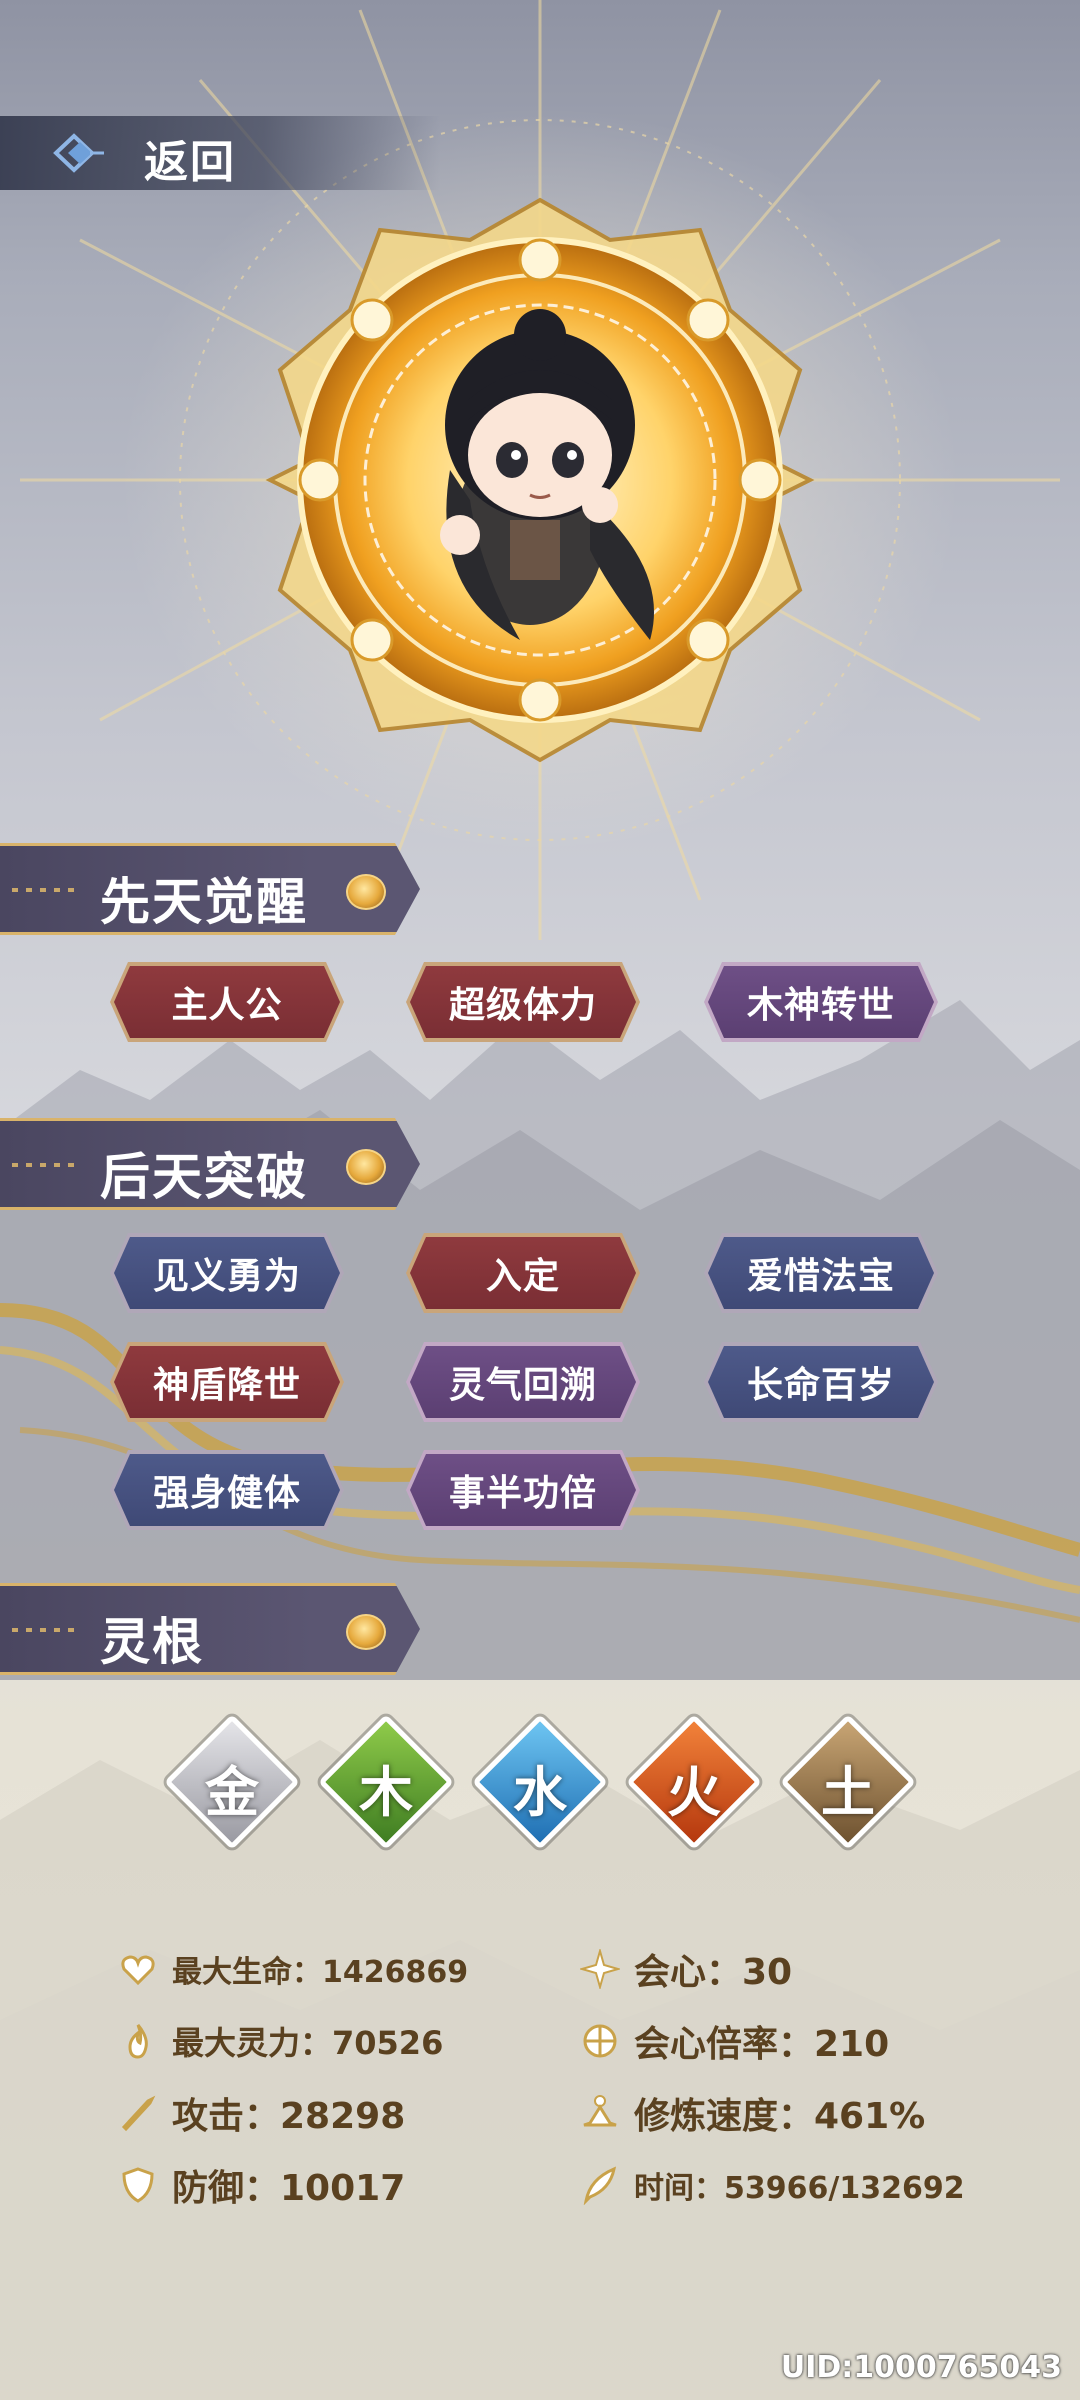 This screenshot has width=1080, height=2400. I want to click on element-fire-icon: 火, so click(694, 1782).